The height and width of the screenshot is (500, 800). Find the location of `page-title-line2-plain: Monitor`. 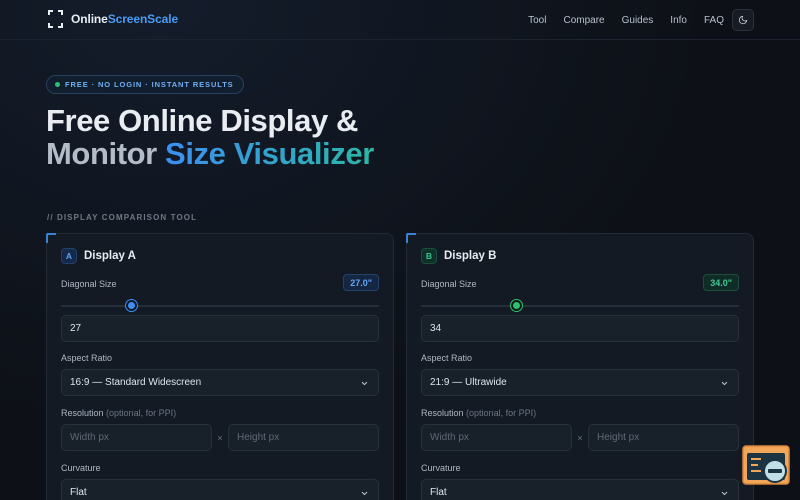

page-title-line2-plain: Monitor is located at coordinates (106, 153).